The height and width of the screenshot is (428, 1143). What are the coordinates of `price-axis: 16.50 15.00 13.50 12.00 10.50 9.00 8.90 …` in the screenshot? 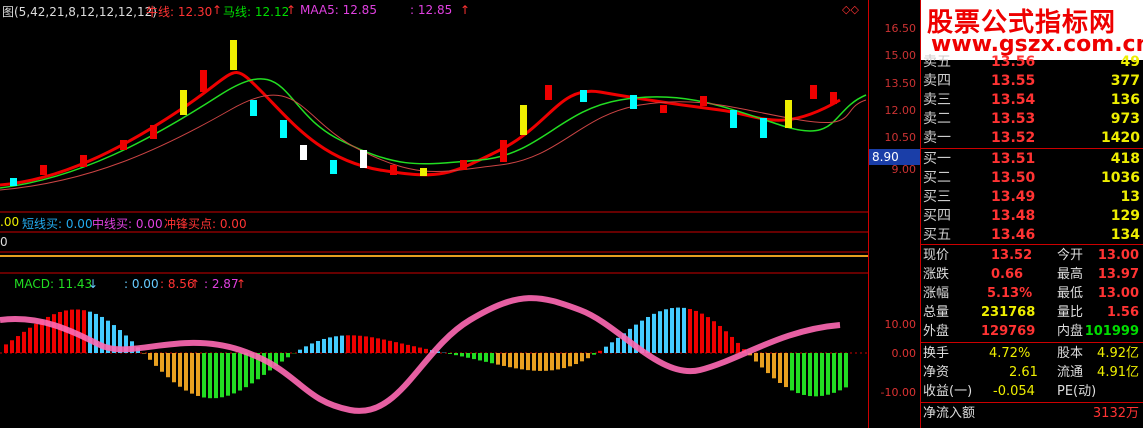 It's located at (894, 214).